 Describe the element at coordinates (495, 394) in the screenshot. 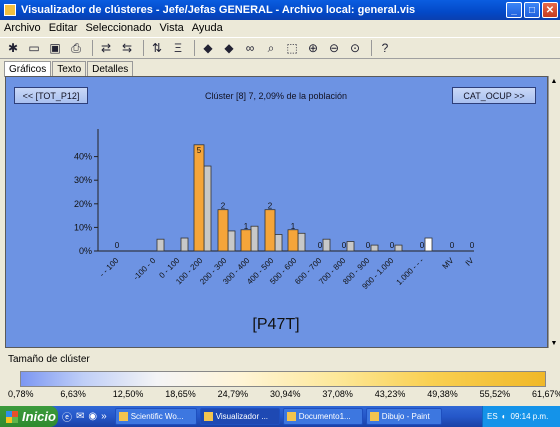

I see `cluster-size-tick: 55,52%` at that location.